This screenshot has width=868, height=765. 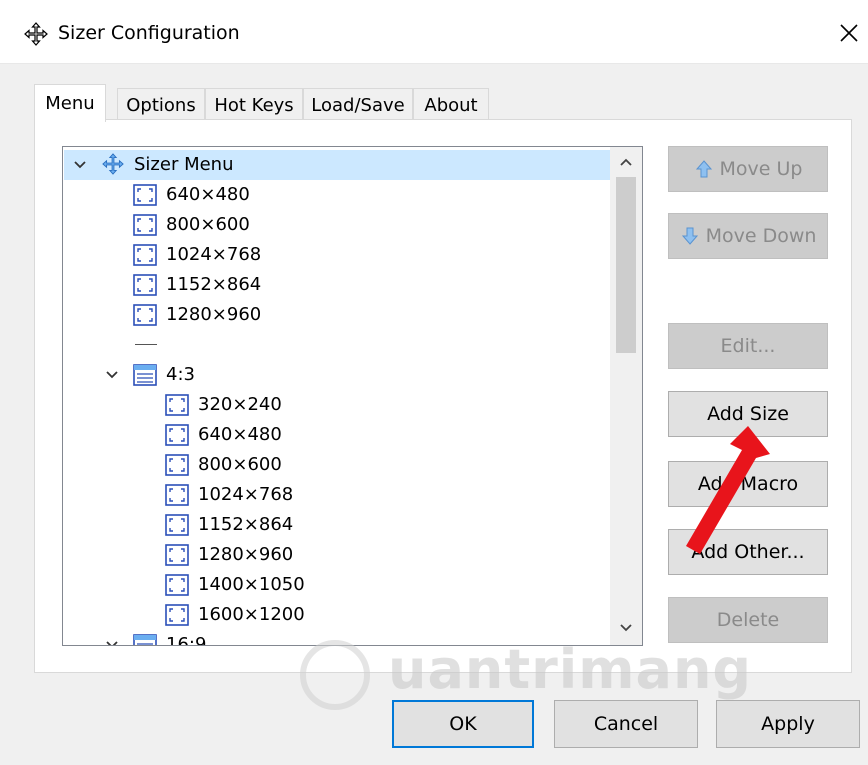 What do you see at coordinates (434, 32) in the screenshot?
I see `title-bar: Sizer Configuration` at bounding box center [434, 32].